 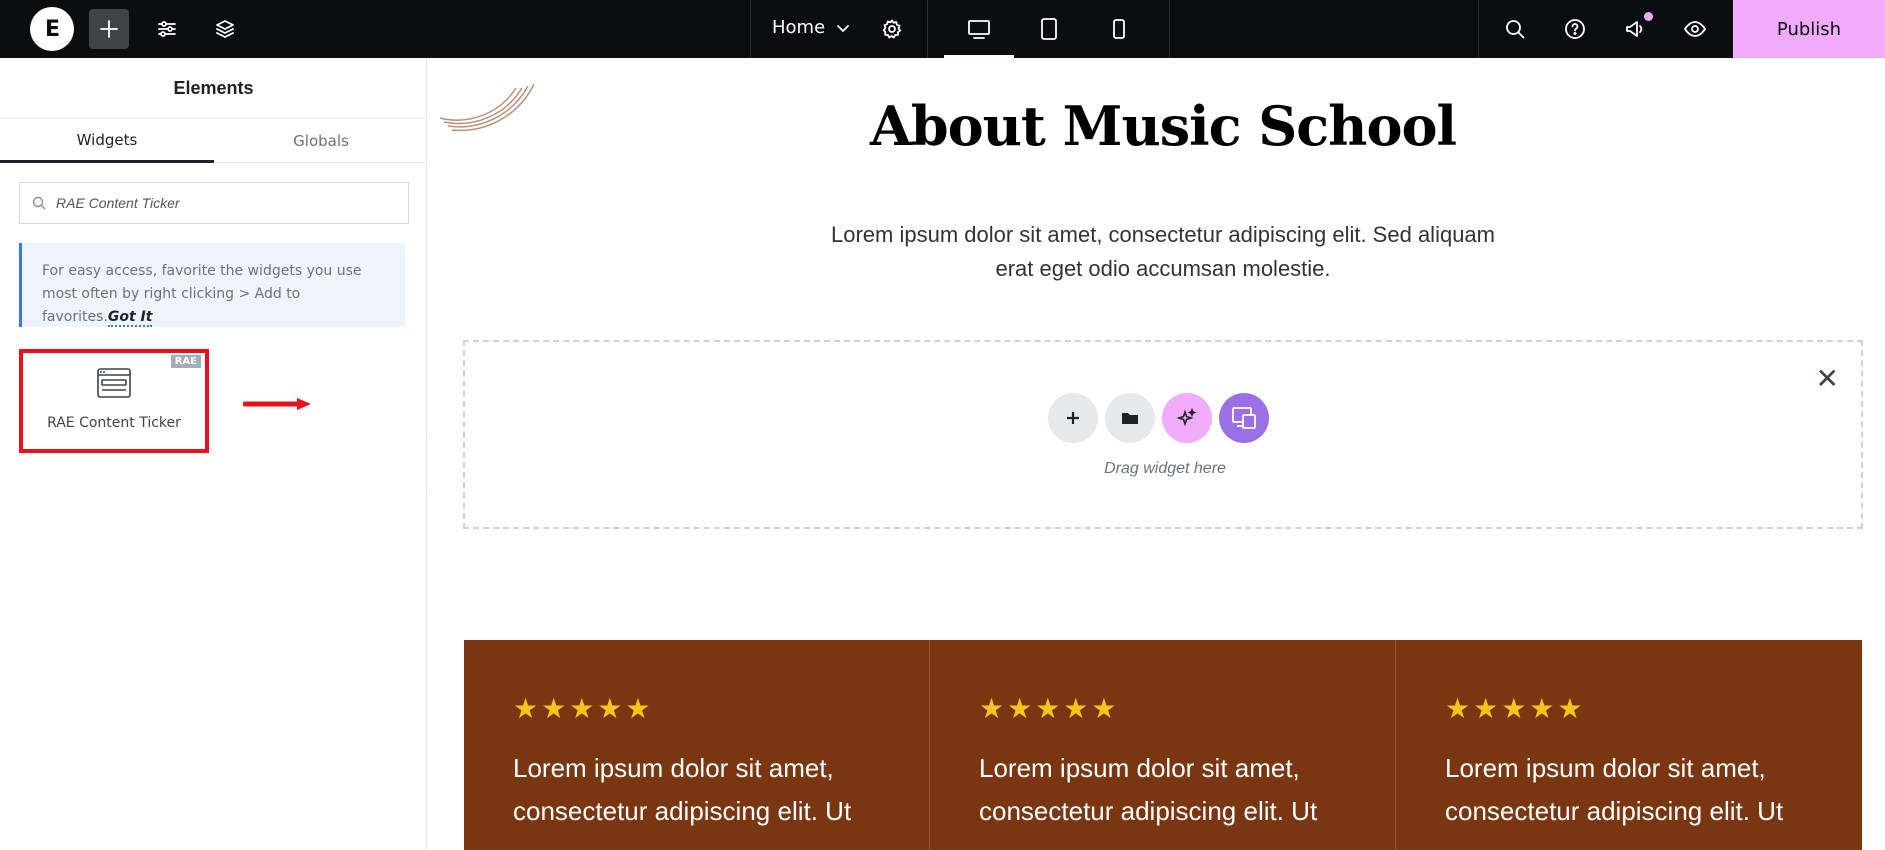 I want to click on logo-glyph: E, so click(x=52, y=29).